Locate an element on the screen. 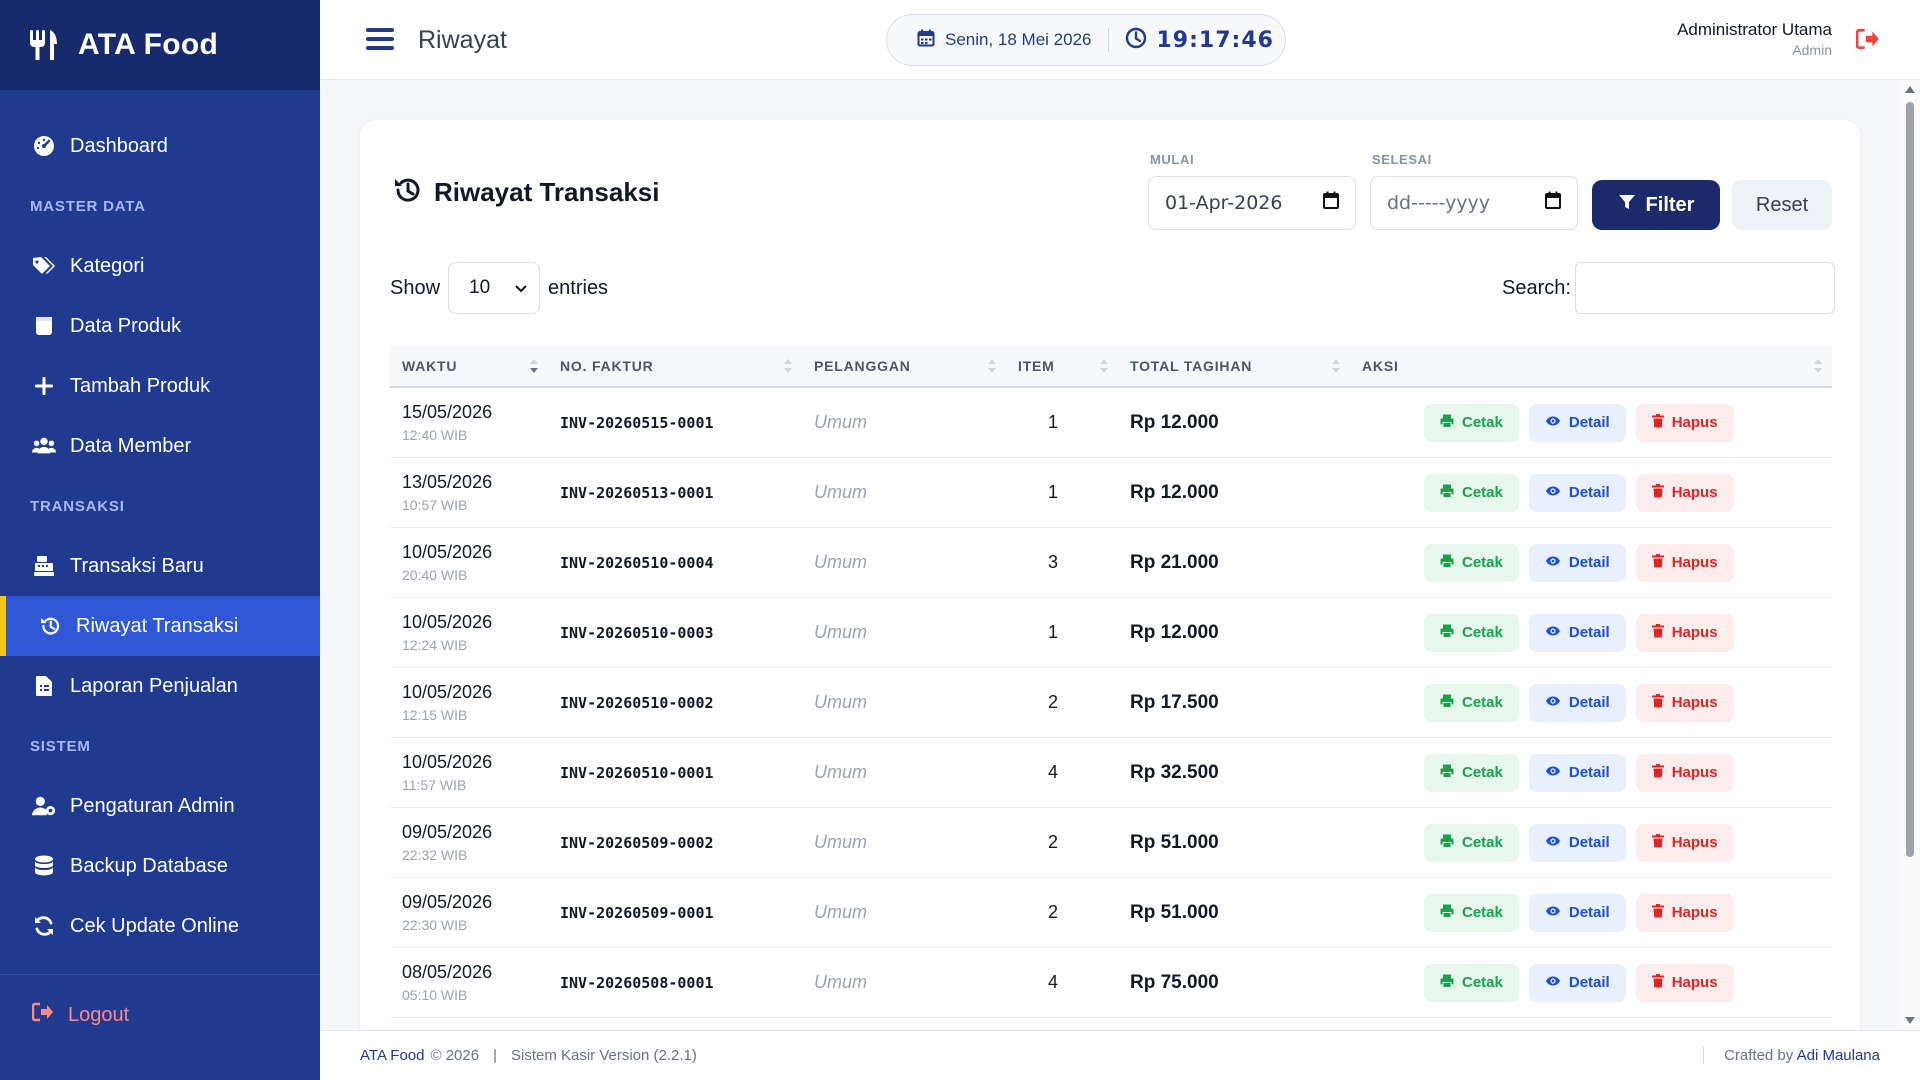  scroll-up-icon is located at coordinates (1910, 89).